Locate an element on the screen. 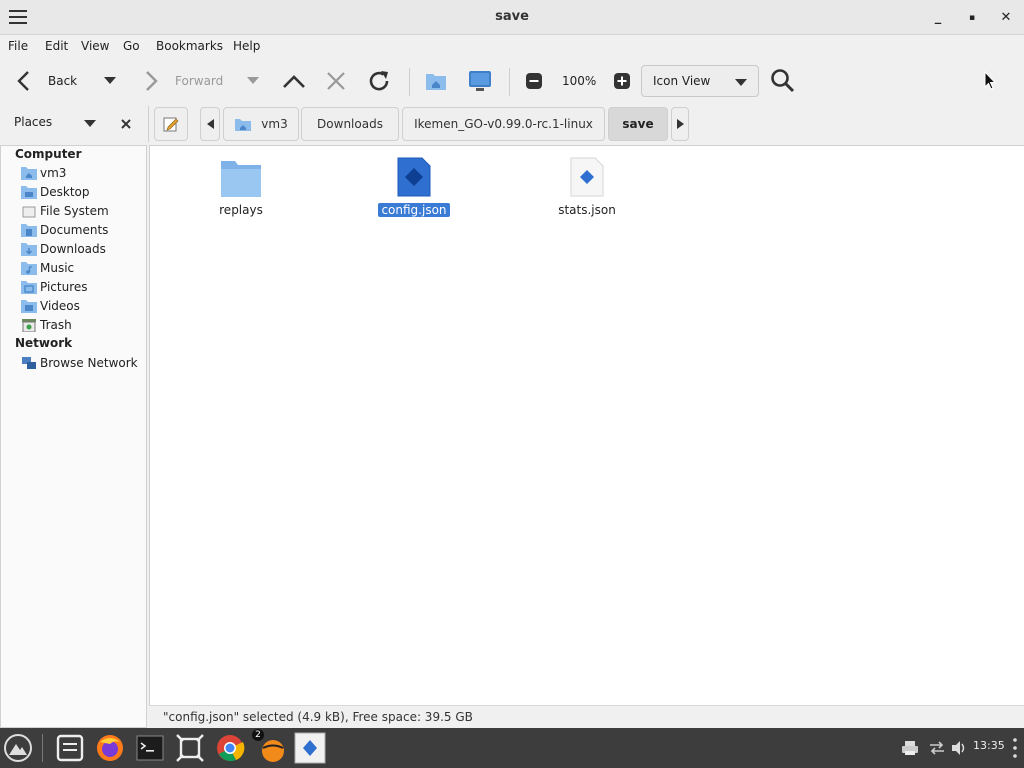 This screenshot has height=768, width=1024. menu-help: Help is located at coordinates (246, 46).